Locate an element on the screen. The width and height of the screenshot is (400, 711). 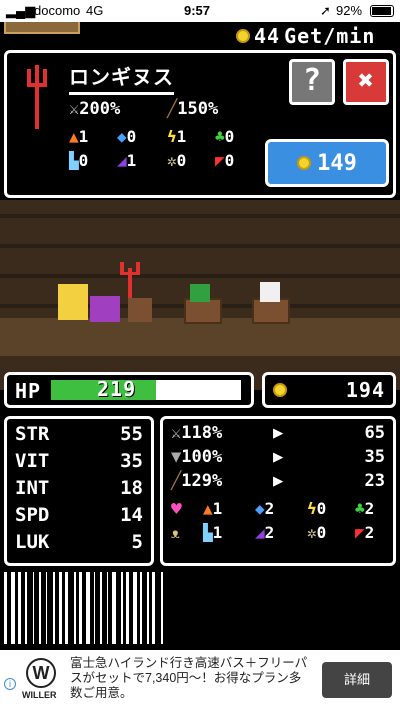
res-holy: ◤2 is located at coordinates (365, 532).